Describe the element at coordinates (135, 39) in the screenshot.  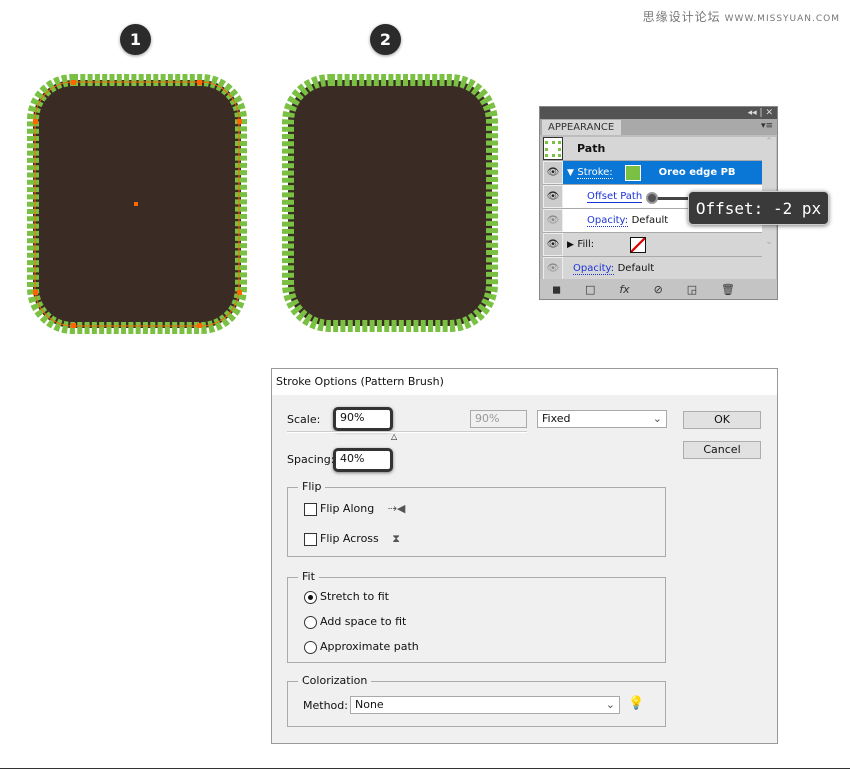
I see `step-badge-1: 1` at that location.